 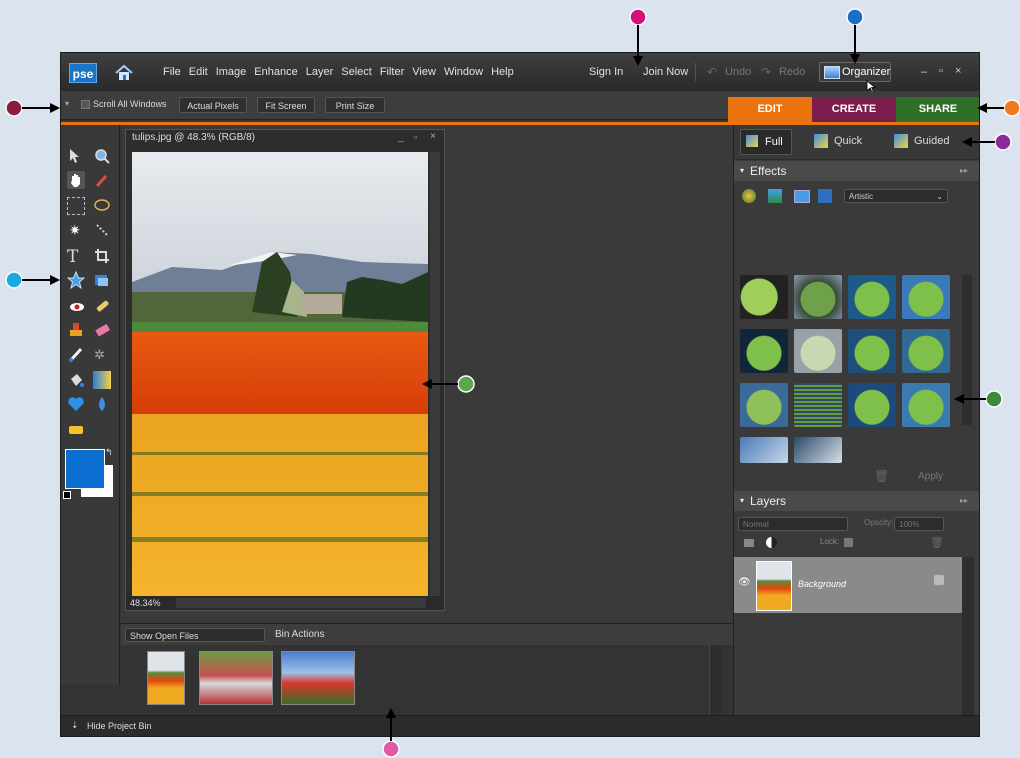 I want to click on foreground-color-swatch, so click(x=85, y=469).